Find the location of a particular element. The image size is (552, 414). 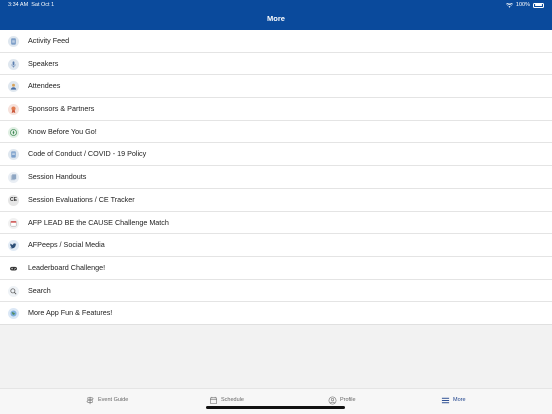

home-indicator is located at coordinates (275, 407).